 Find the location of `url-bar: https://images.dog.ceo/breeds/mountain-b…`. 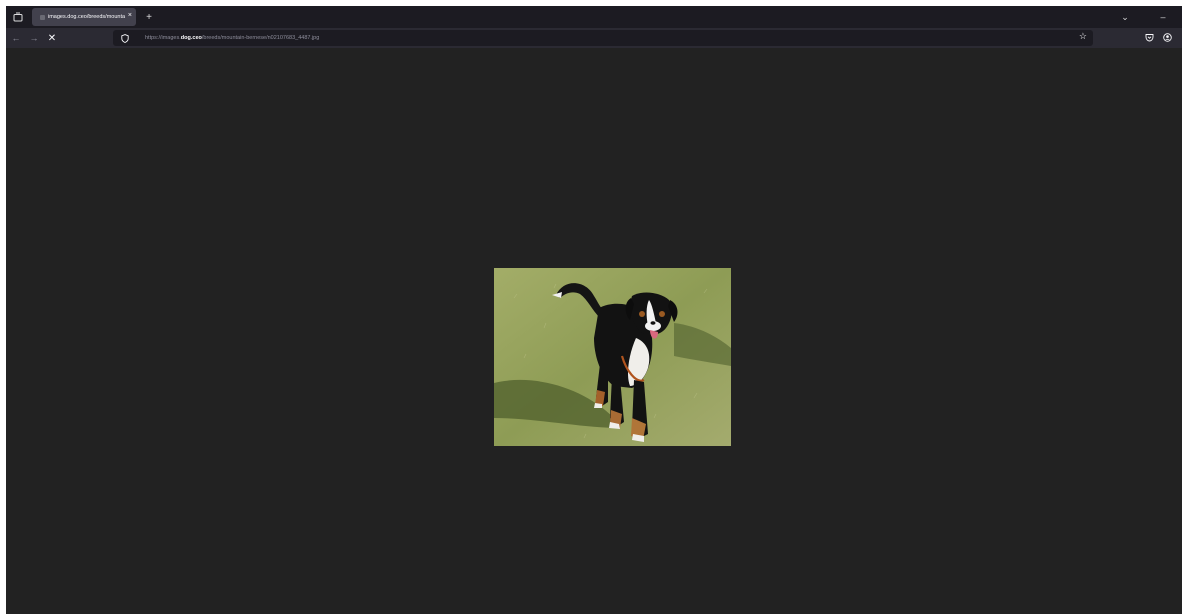

url-bar: https://images.dog.ceo/breeds/mountain-b… is located at coordinates (603, 38).